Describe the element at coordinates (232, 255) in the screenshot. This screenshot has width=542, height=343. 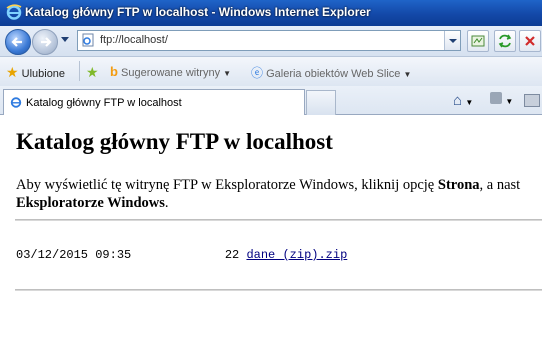
I see `file-size: 22` at that location.